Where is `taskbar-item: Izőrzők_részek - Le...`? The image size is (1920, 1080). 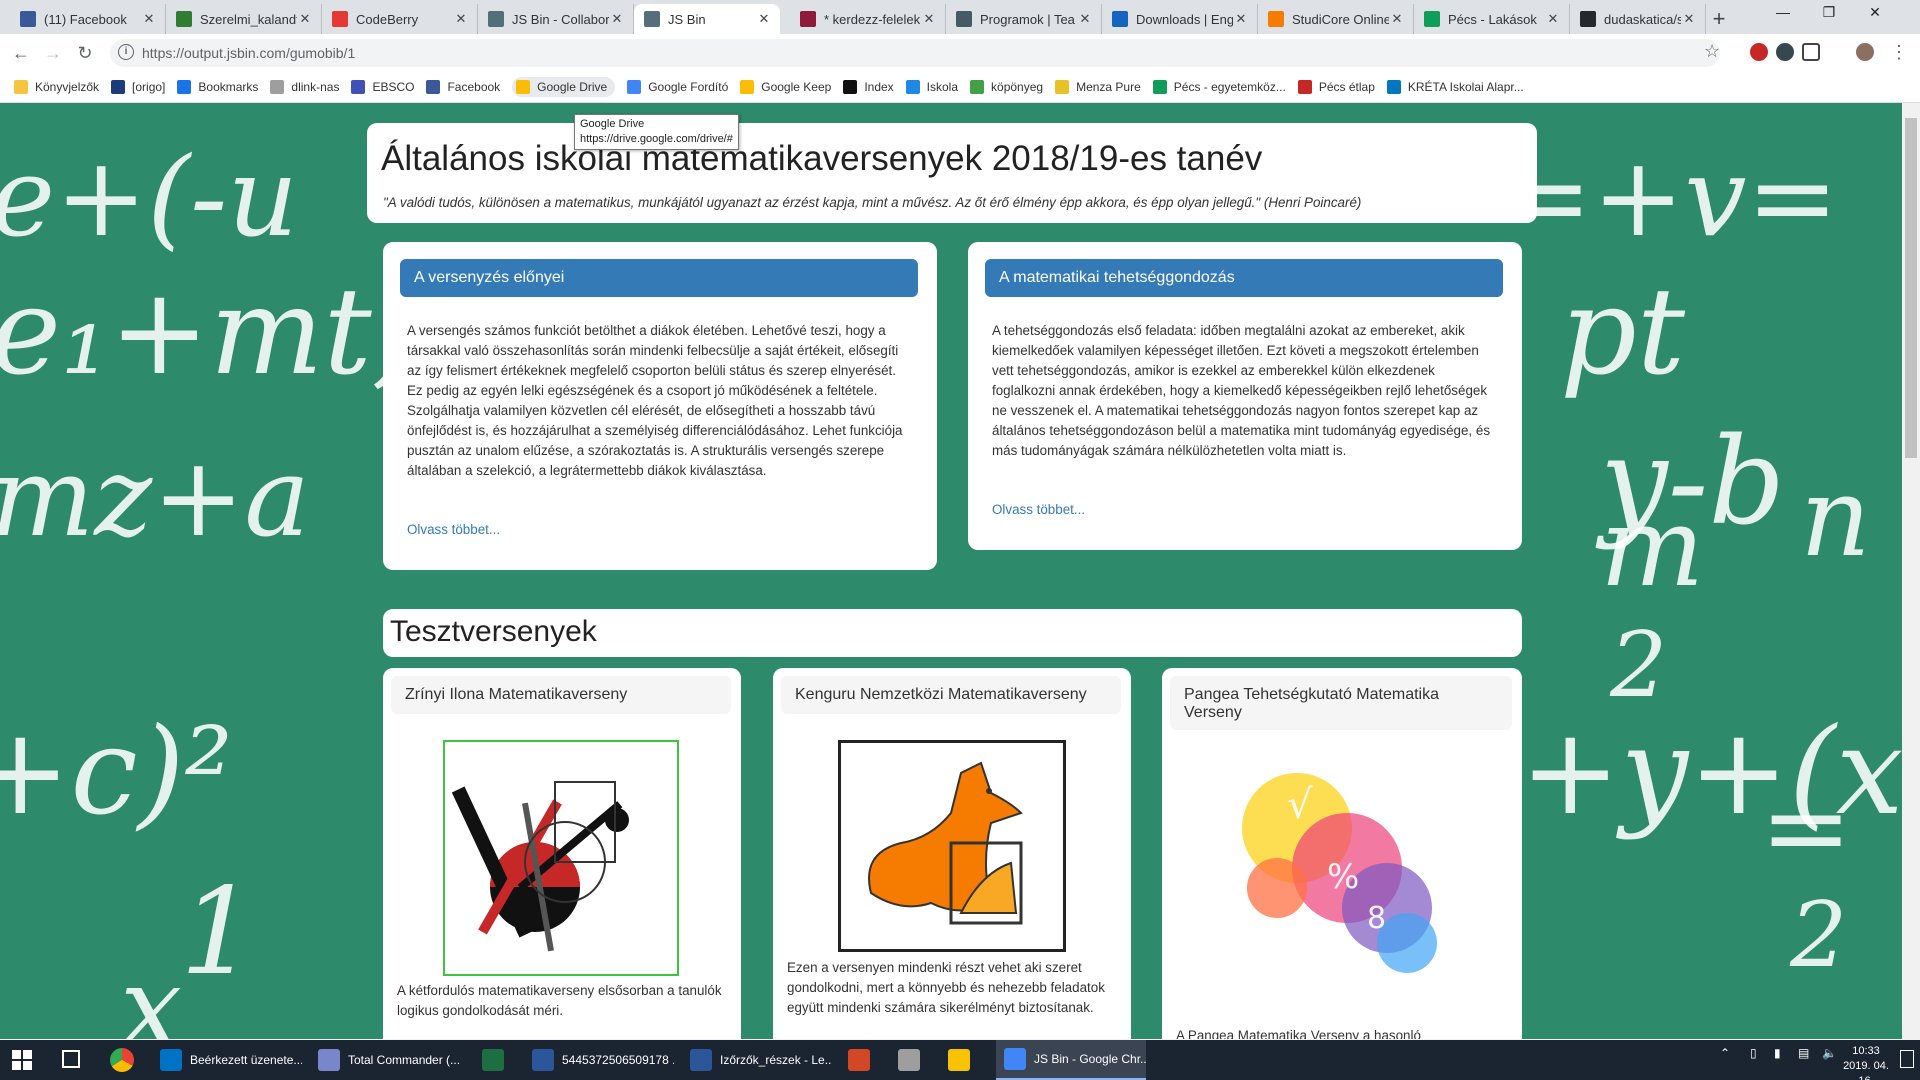
taskbar-item: Izőrzők_részek - Le... is located at coordinates (757, 1060).